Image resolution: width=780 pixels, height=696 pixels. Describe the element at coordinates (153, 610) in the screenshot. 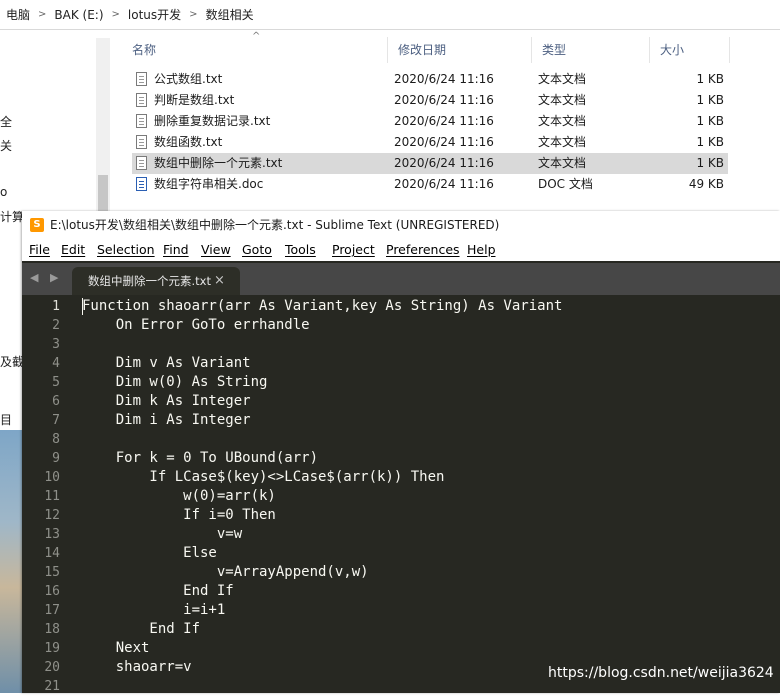

I see `code-line: i=i+1` at that location.